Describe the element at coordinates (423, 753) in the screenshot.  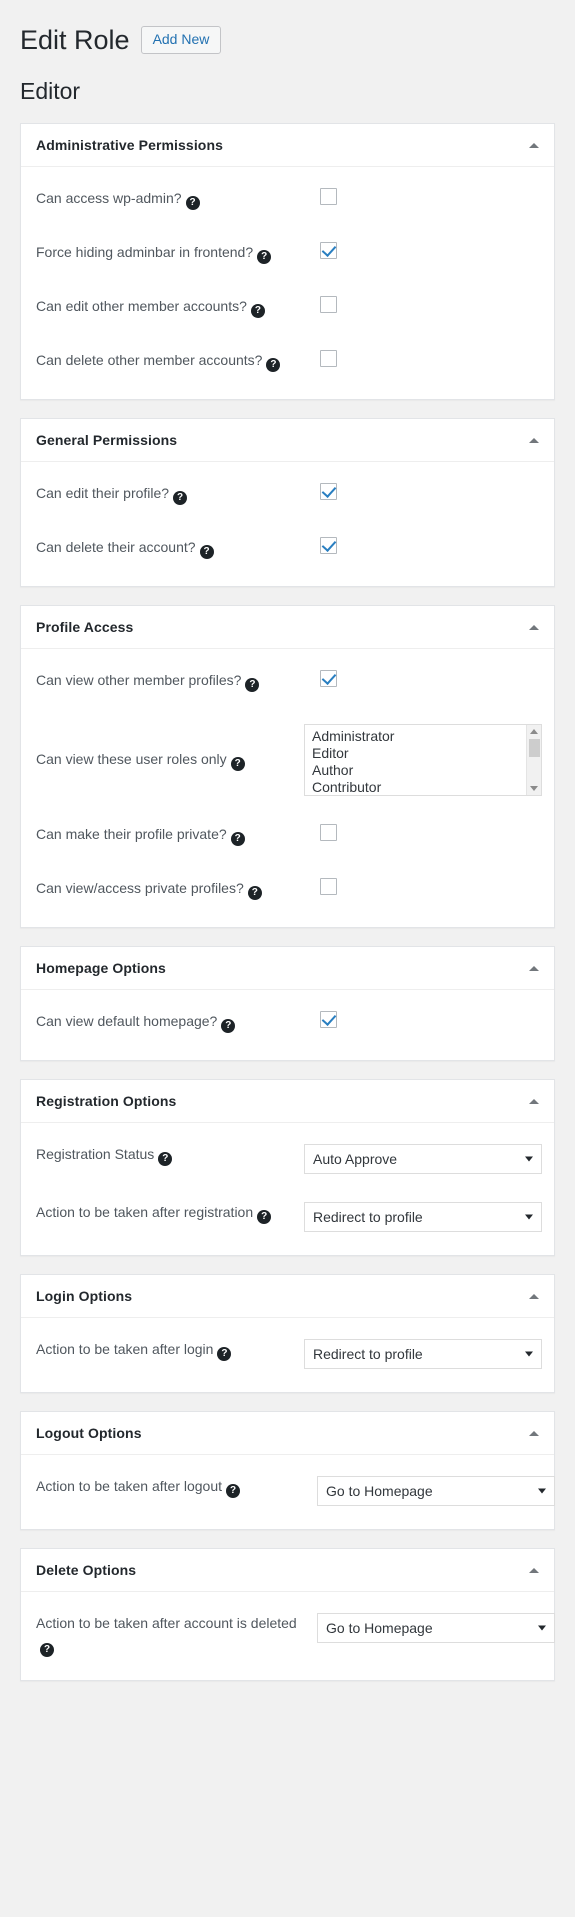
I see `listbox-option: Editor` at that location.